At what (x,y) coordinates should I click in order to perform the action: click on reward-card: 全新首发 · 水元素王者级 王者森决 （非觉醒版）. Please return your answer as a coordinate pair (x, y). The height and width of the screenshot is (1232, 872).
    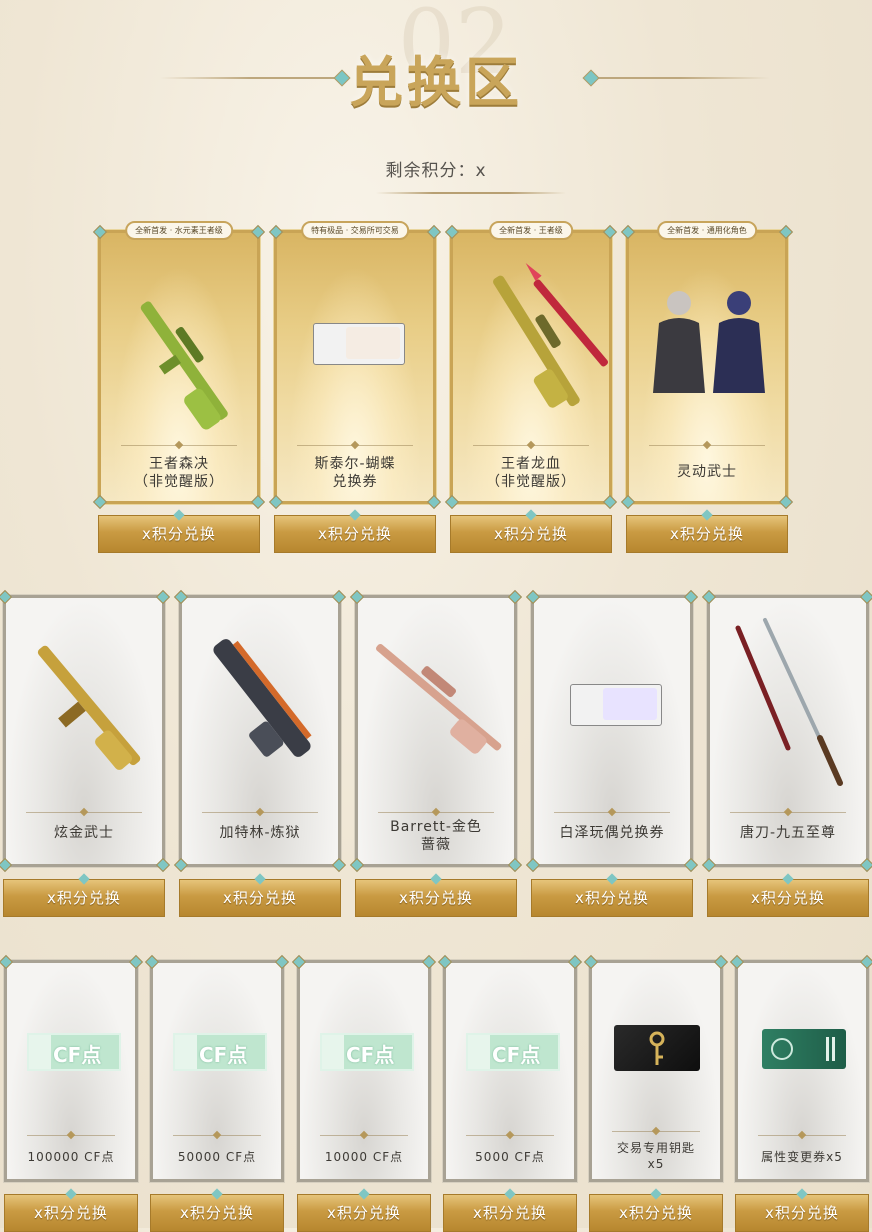
    Looking at the image, I should click on (179, 365).